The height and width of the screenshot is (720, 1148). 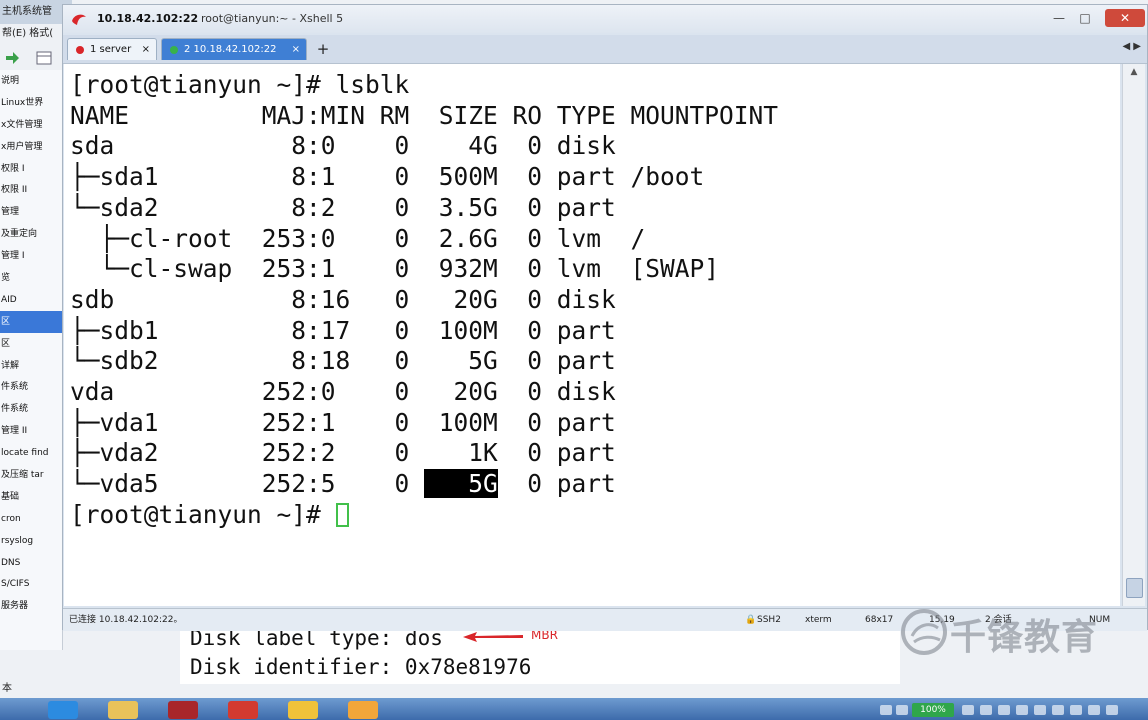 I want to click on background-app-toolbar, so click(x=35, y=58).